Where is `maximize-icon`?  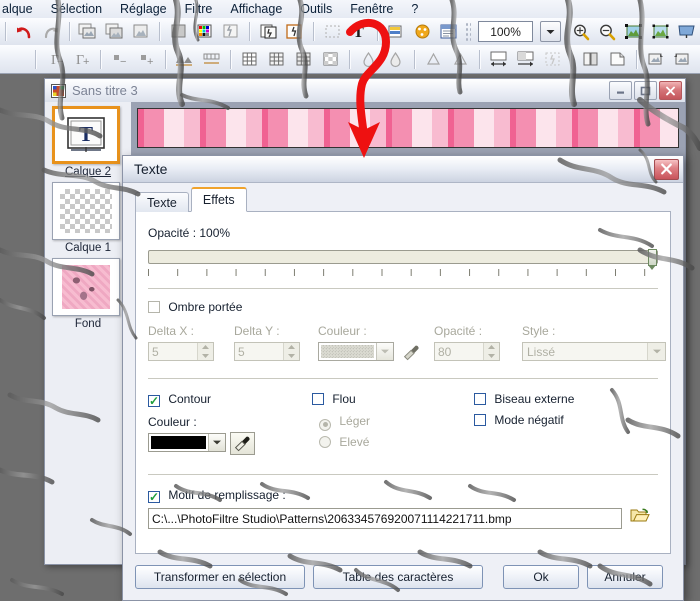
maximize-icon is located at coordinates (645, 90).